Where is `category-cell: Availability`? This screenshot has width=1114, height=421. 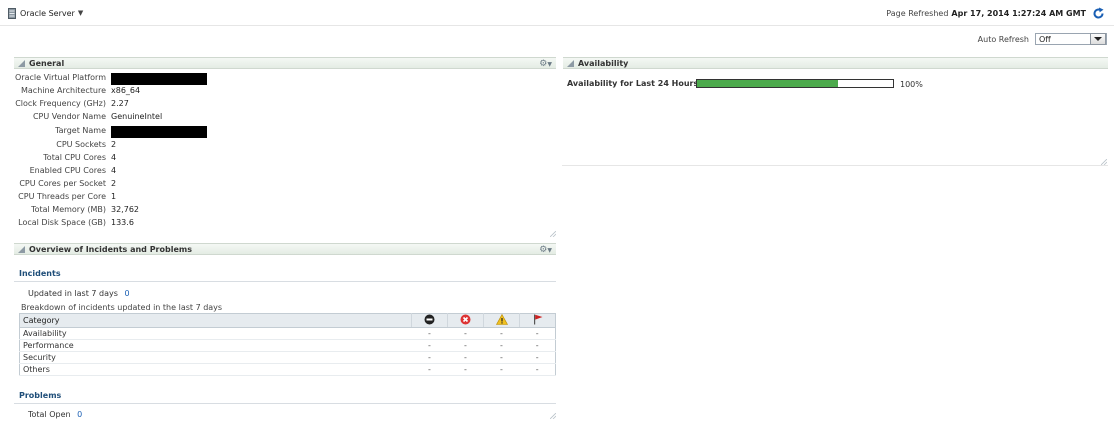
category-cell: Availability is located at coordinates (215, 333).